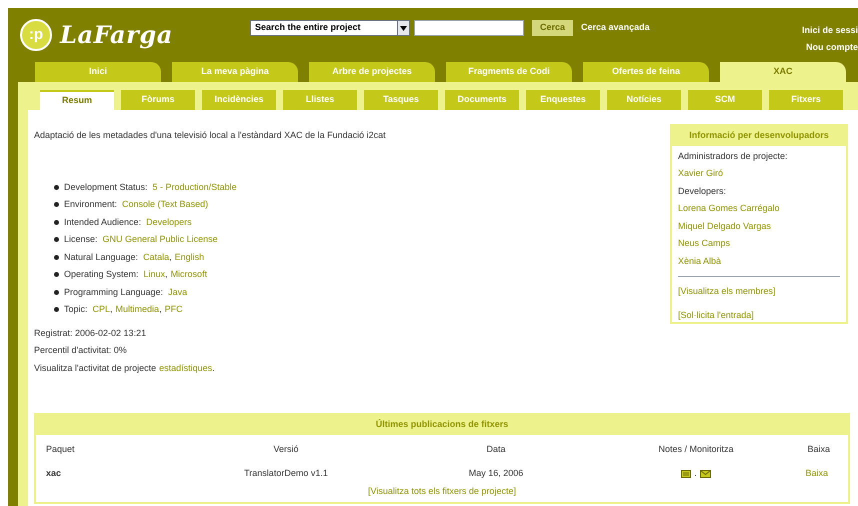 The height and width of the screenshot is (506, 858). I want to click on sub-tab: SCM, so click(725, 100).